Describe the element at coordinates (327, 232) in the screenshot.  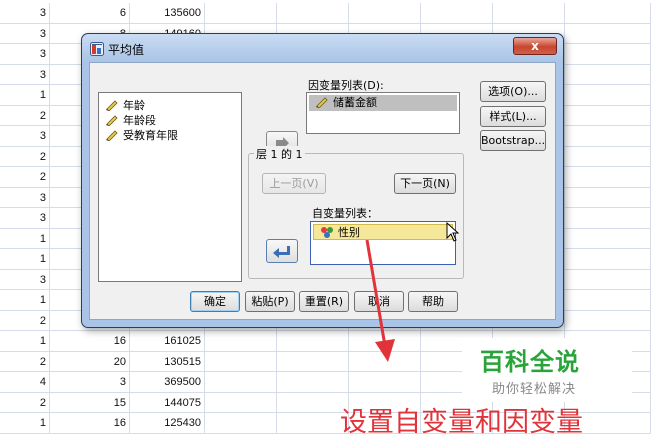
I see `nominal-variable-icon` at that location.